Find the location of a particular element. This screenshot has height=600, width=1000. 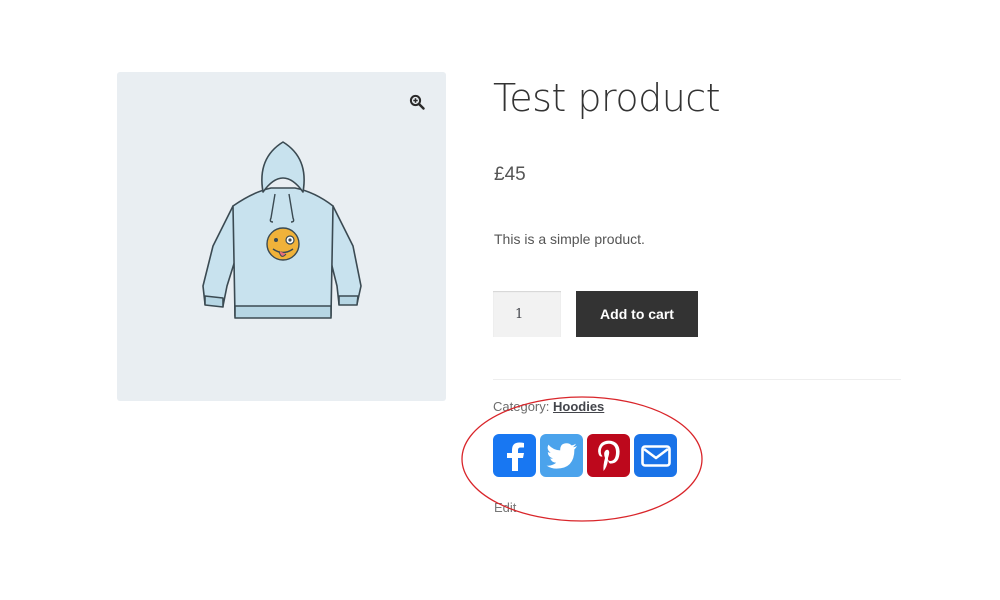

highlight-ellipse is located at coordinates (582, 459).